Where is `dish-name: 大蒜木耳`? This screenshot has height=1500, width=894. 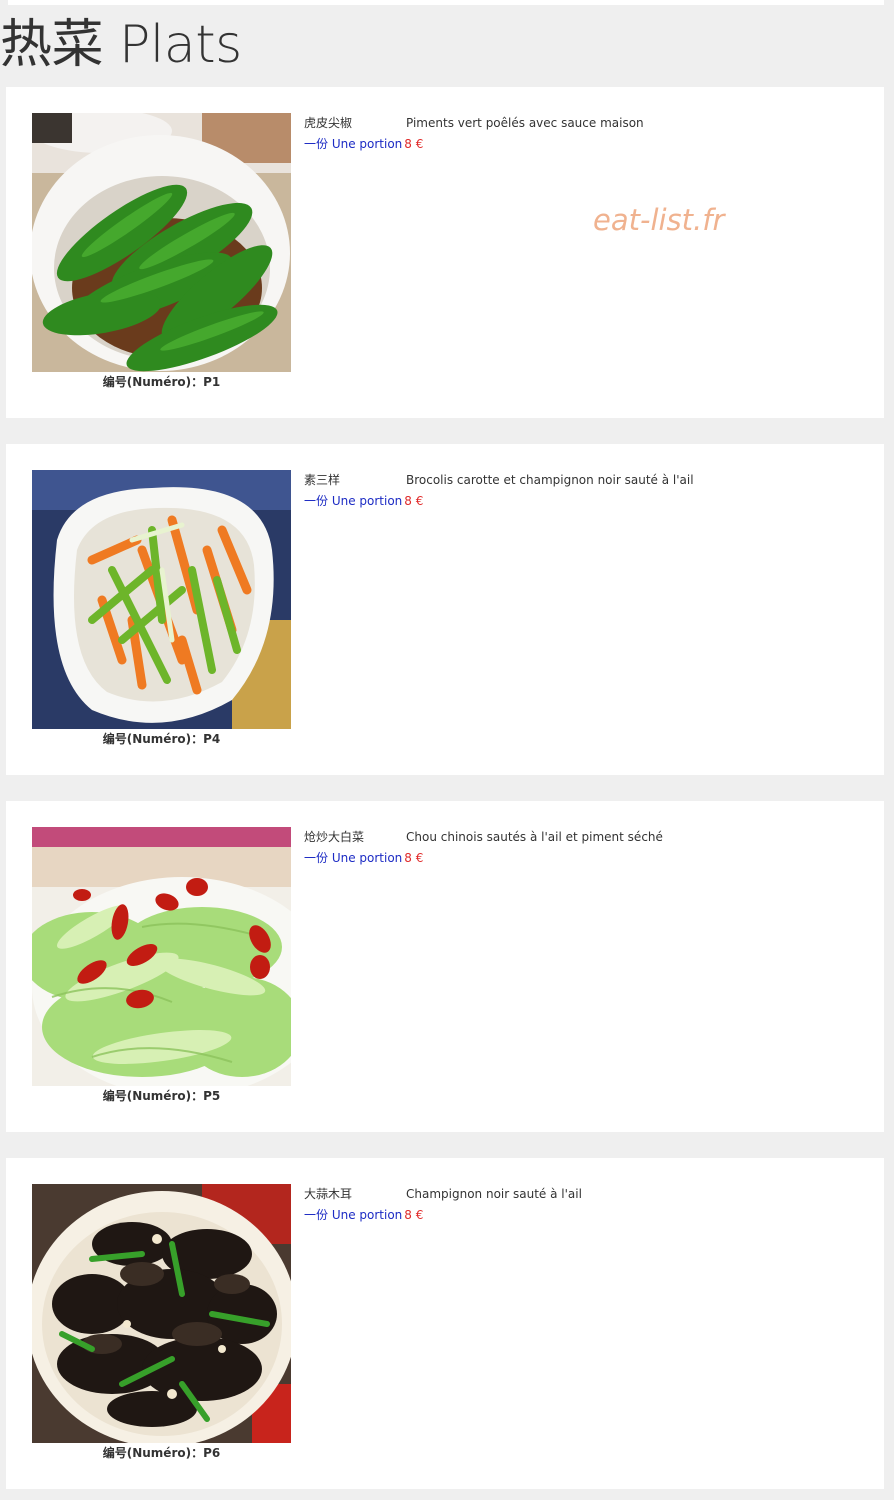 dish-name: 大蒜木耳 is located at coordinates (328, 1194).